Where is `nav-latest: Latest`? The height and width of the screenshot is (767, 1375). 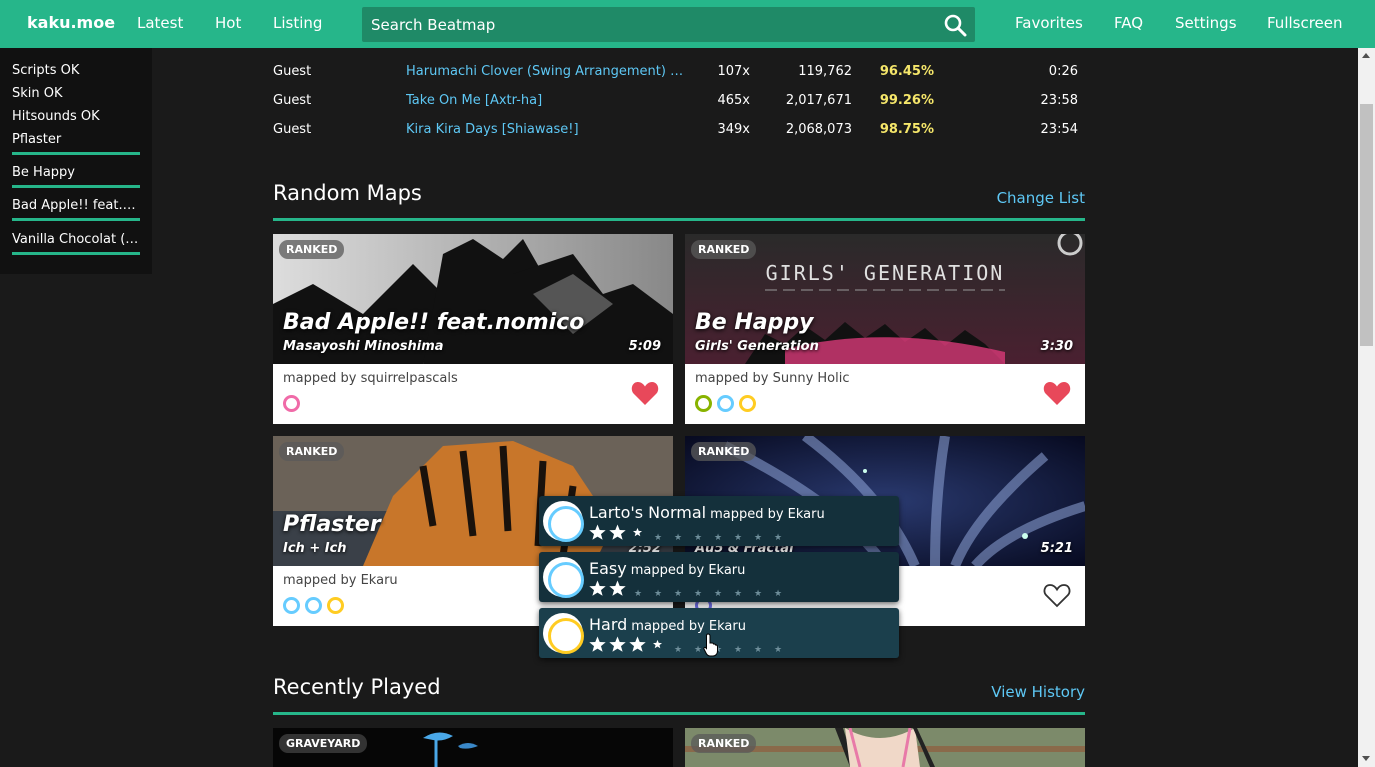
nav-latest: Latest is located at coordinates (160, 23).